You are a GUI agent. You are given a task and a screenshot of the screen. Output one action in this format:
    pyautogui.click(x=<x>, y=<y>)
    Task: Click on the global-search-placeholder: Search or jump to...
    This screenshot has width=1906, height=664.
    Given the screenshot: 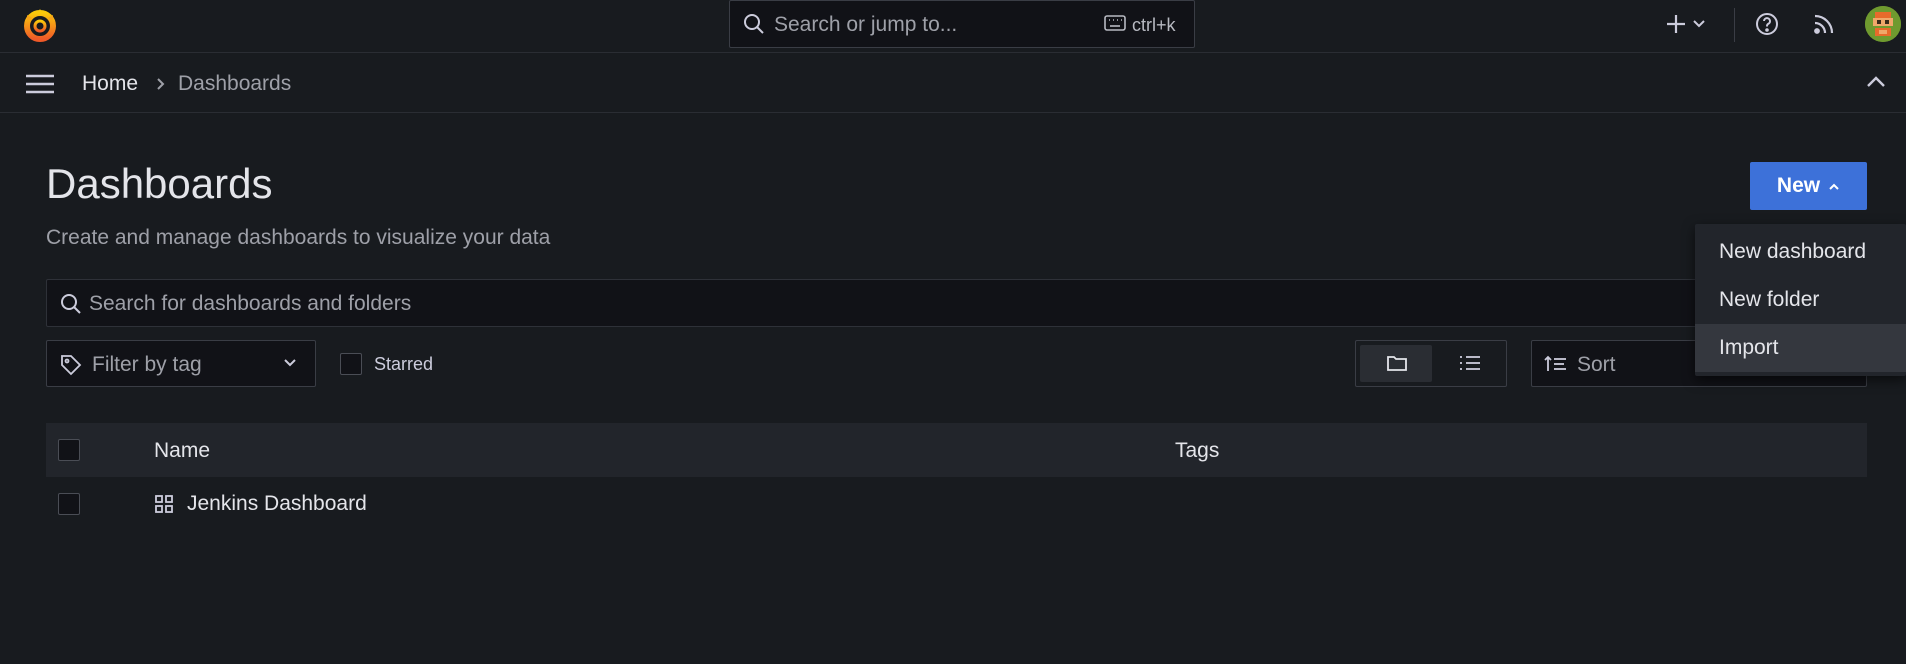 What is the action you would take?
    pyautogui.click(x=866, y=24)
    